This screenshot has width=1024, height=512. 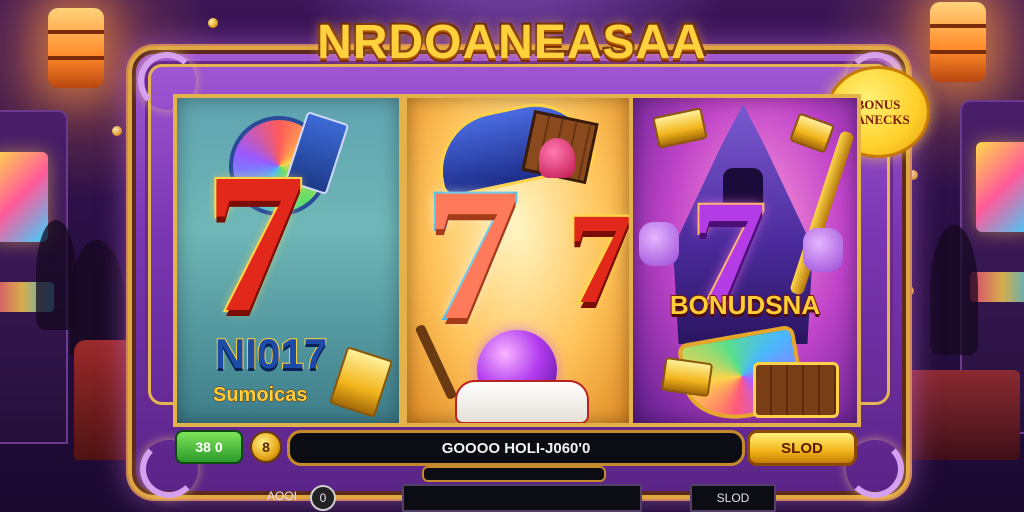 What do you see at coordinates (557, 158) in the screenshot?
I see `potion-icon` at bounding box center [557, 158].